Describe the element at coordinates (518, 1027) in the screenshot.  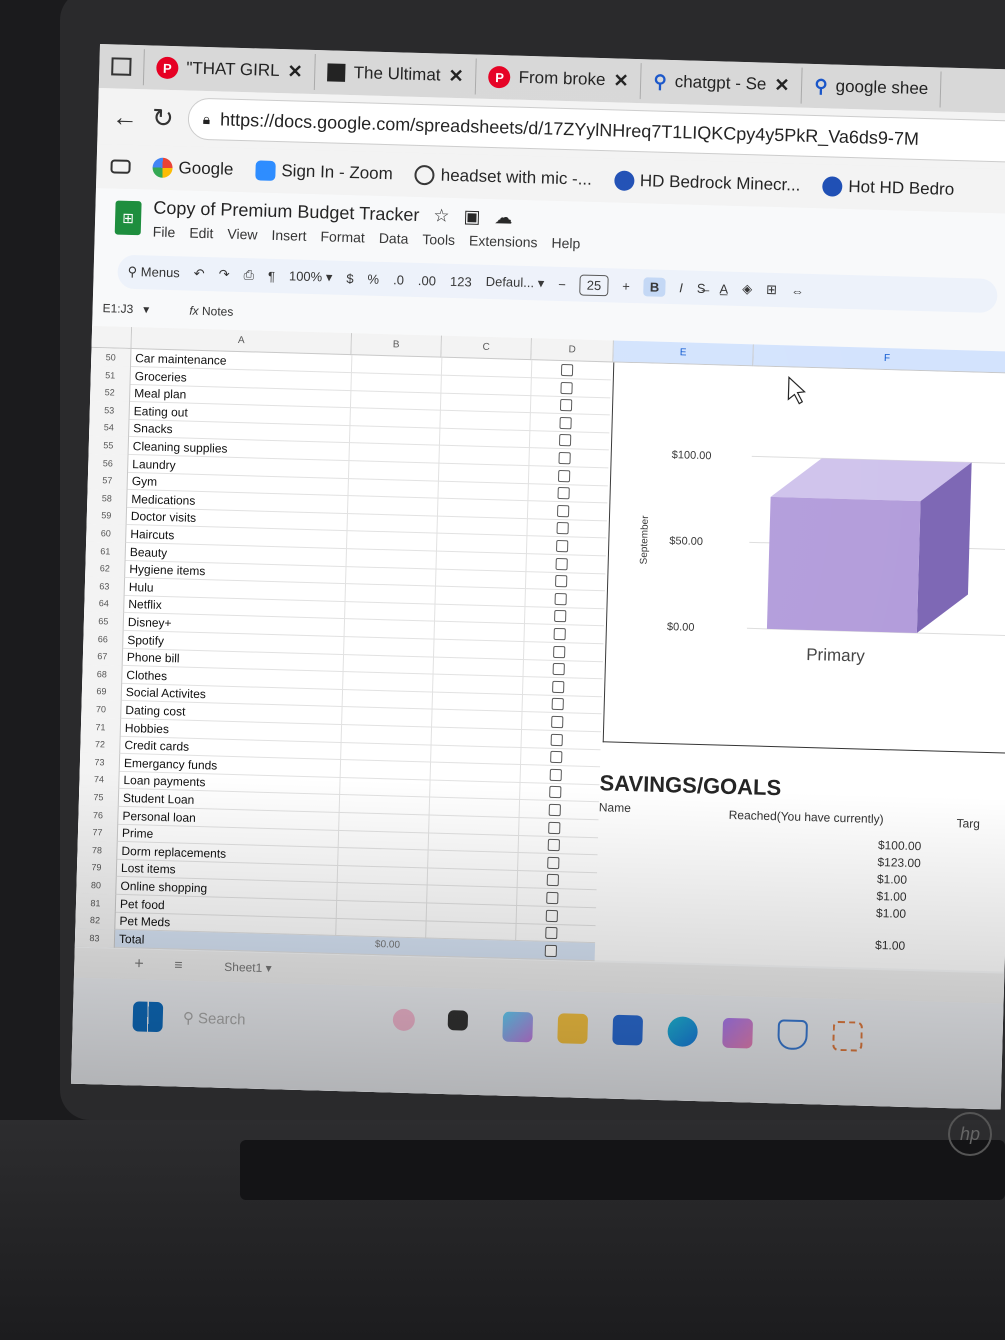
I see `copilot-icon` at that location.